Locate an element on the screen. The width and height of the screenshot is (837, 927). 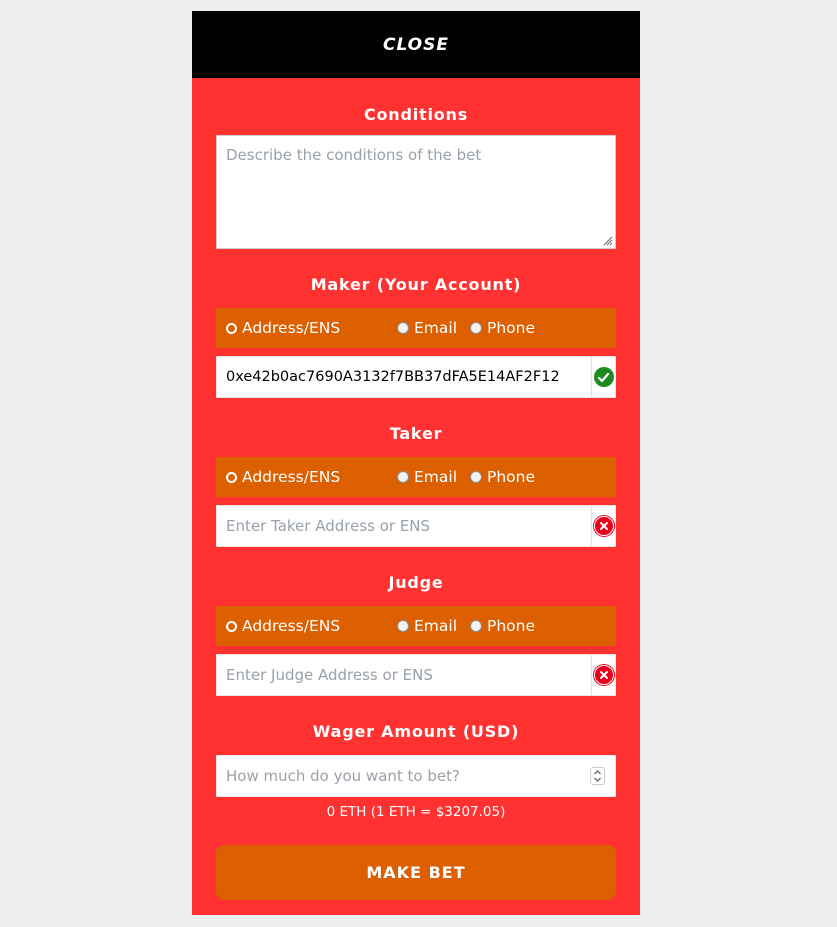
judge-status is located at coordinates (603, 675).